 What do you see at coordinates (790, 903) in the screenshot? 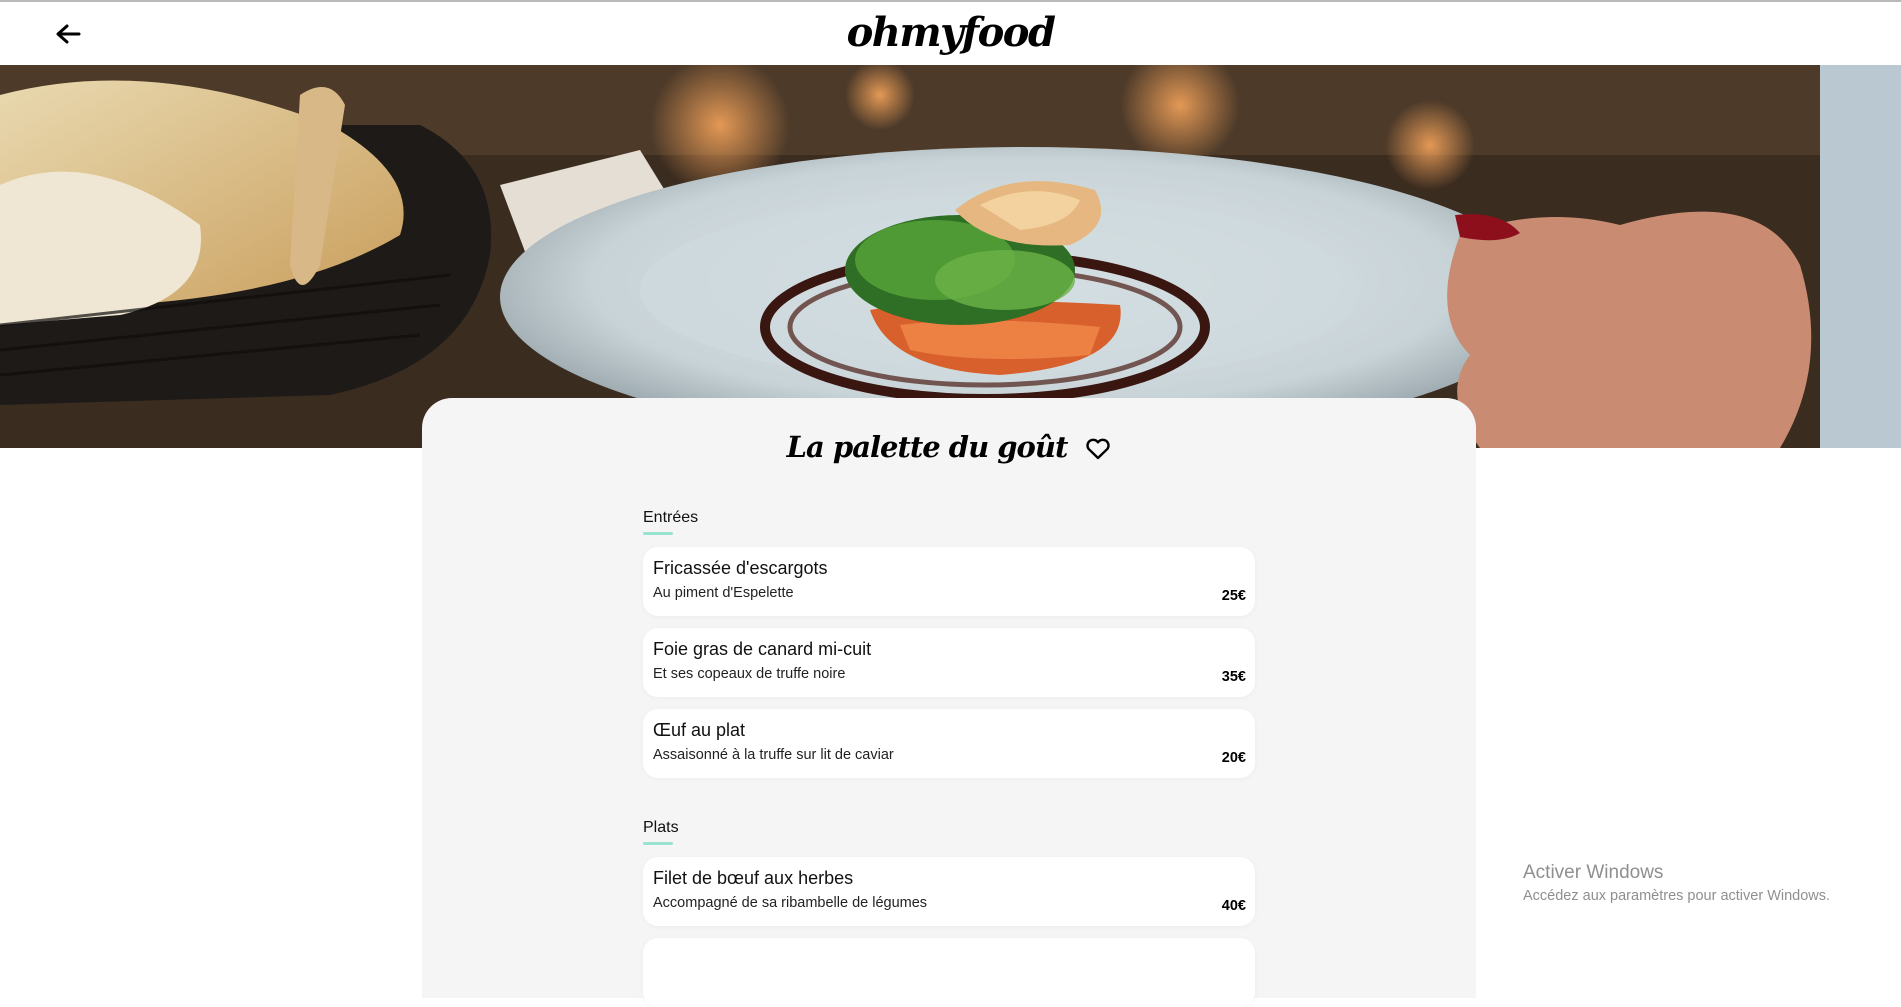
I see `dish-description: Accompagné de sa ribambelle de légumes` at bounding box center [790, 903].